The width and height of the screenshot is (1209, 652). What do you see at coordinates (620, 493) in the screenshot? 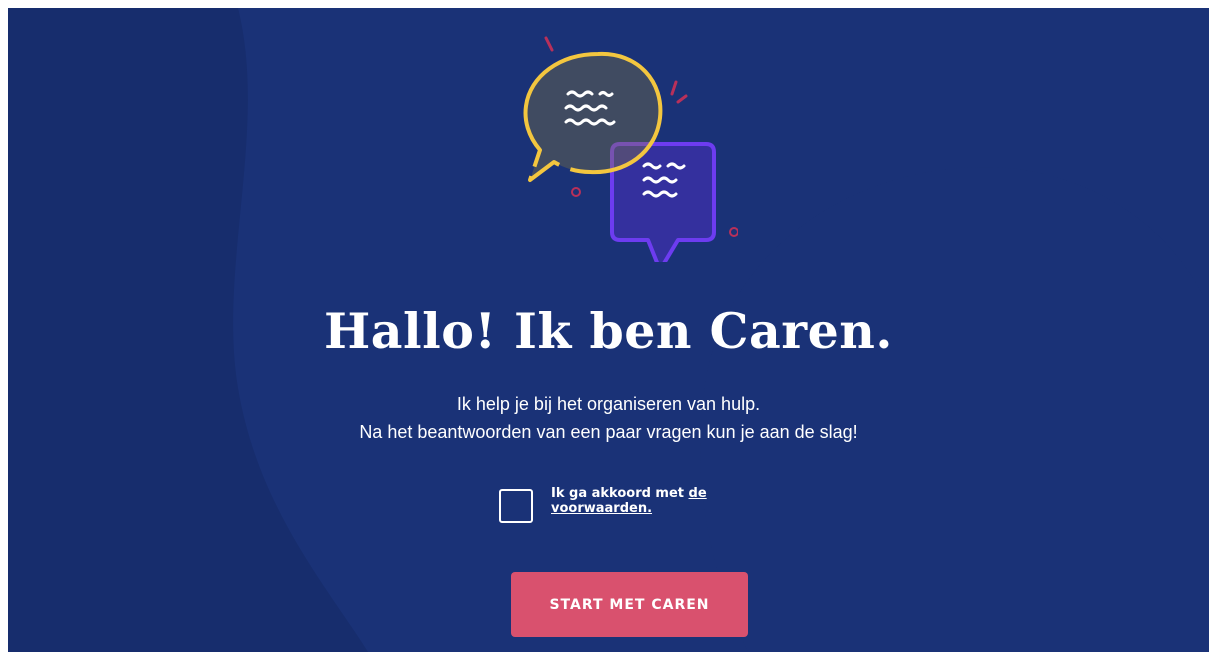
I see `terms-label-text: Ik ga akkoord met` at bounding box center [620, 493].